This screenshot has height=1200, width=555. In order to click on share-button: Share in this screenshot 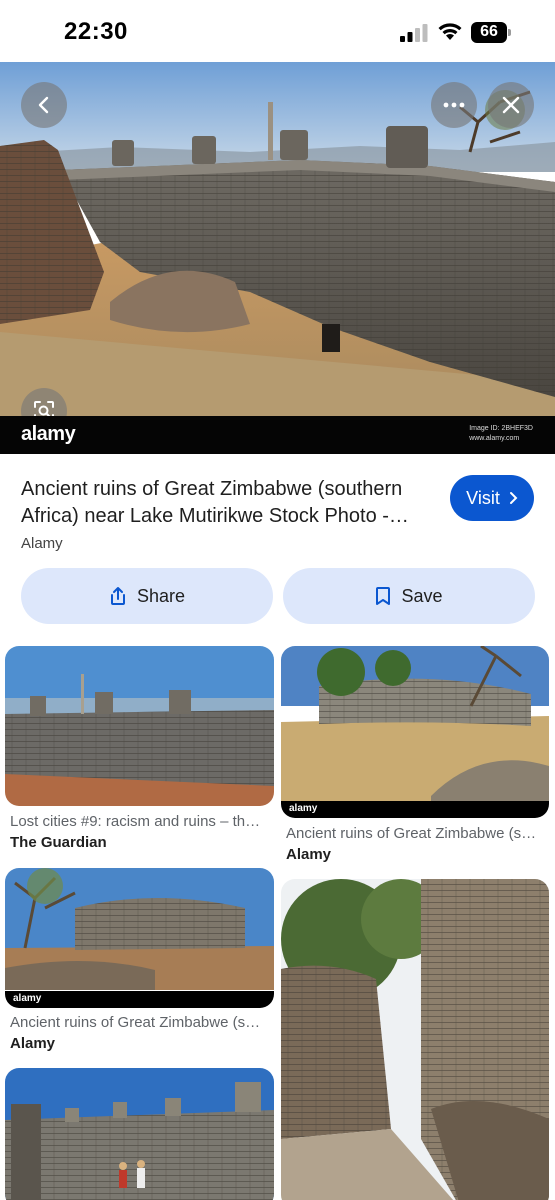, I will do `click(147, 596)`.